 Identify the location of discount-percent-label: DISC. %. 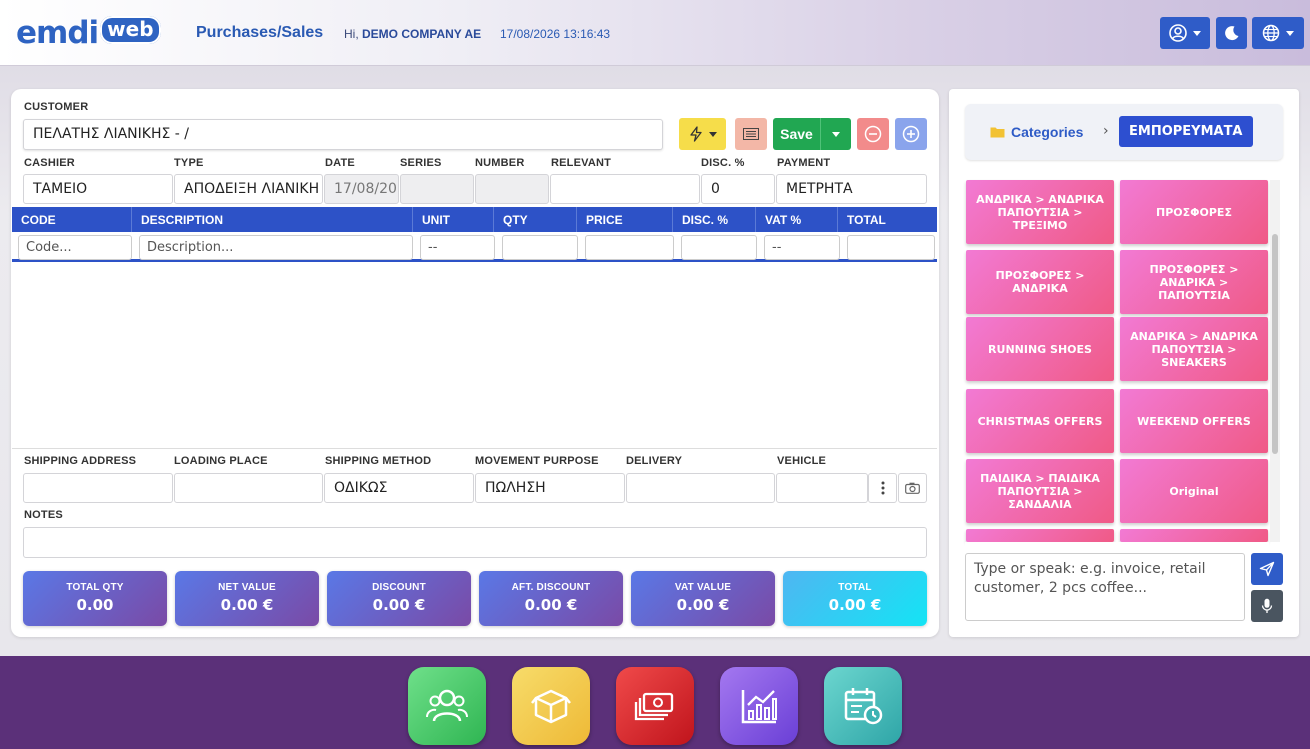
(723, 163).